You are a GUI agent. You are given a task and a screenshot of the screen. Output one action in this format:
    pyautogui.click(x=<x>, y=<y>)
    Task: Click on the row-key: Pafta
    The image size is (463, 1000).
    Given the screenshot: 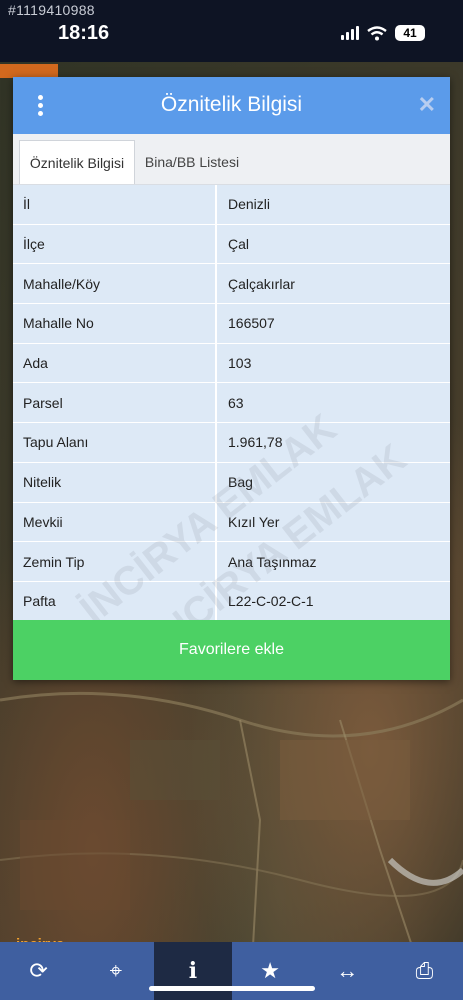 What is the action you would take?
    pyautogui.click(x=115, y=601)
    